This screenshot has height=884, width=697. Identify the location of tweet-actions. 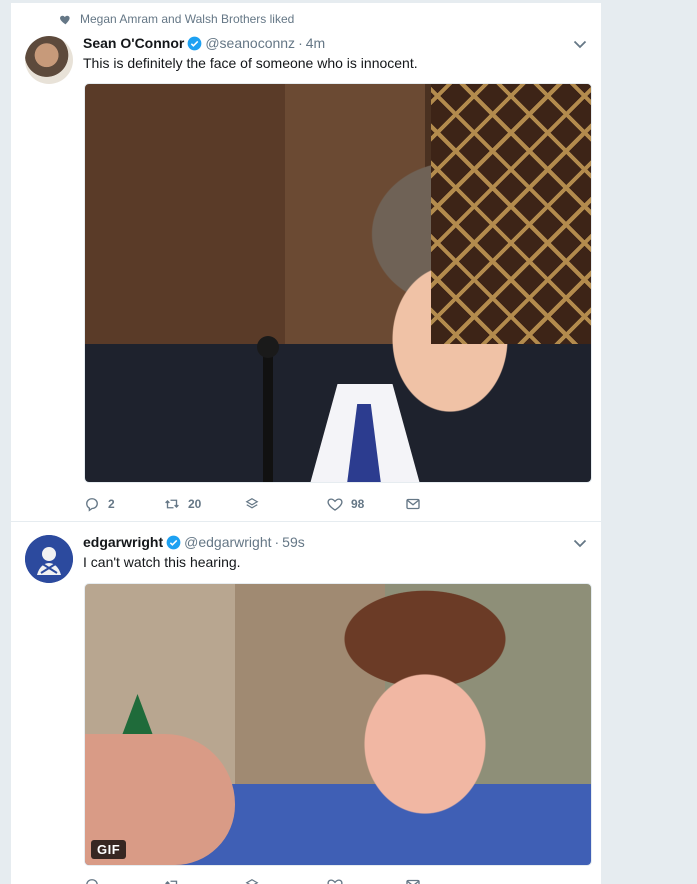
(252, 879).